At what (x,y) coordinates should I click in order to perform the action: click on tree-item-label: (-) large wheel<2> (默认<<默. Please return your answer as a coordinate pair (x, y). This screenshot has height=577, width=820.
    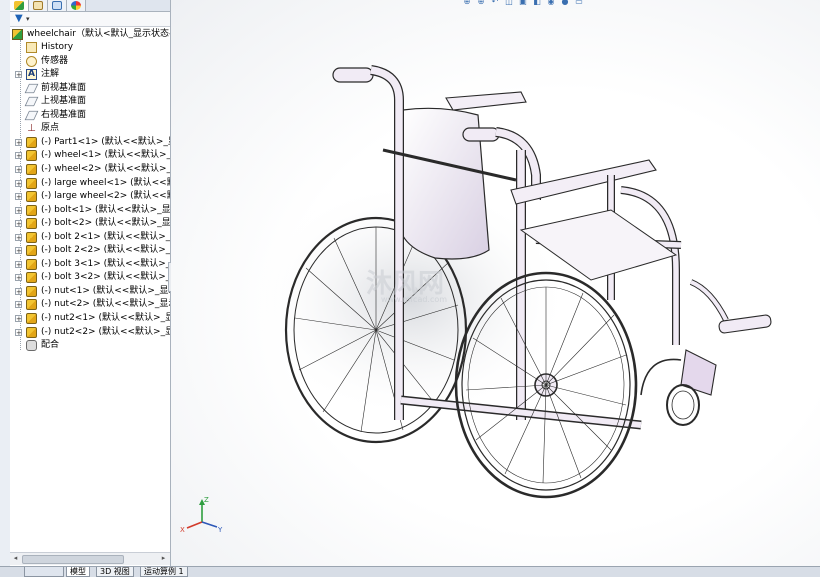
    Looking at the image, I should click on (105, 196).